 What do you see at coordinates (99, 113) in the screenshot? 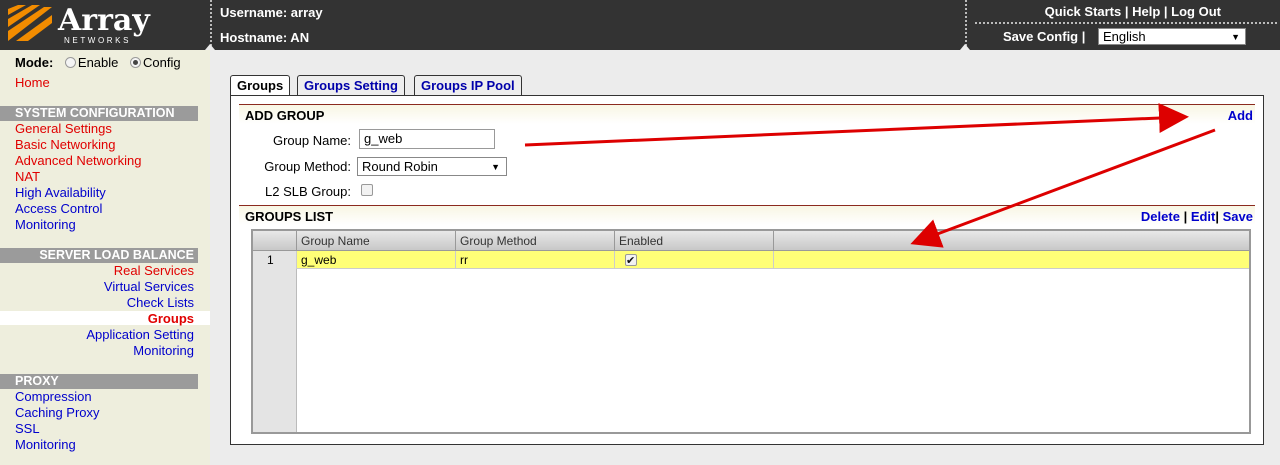
I see `system-configuration-header: SYSTEM CONFIGURATION` at bounding box center [99, 113].